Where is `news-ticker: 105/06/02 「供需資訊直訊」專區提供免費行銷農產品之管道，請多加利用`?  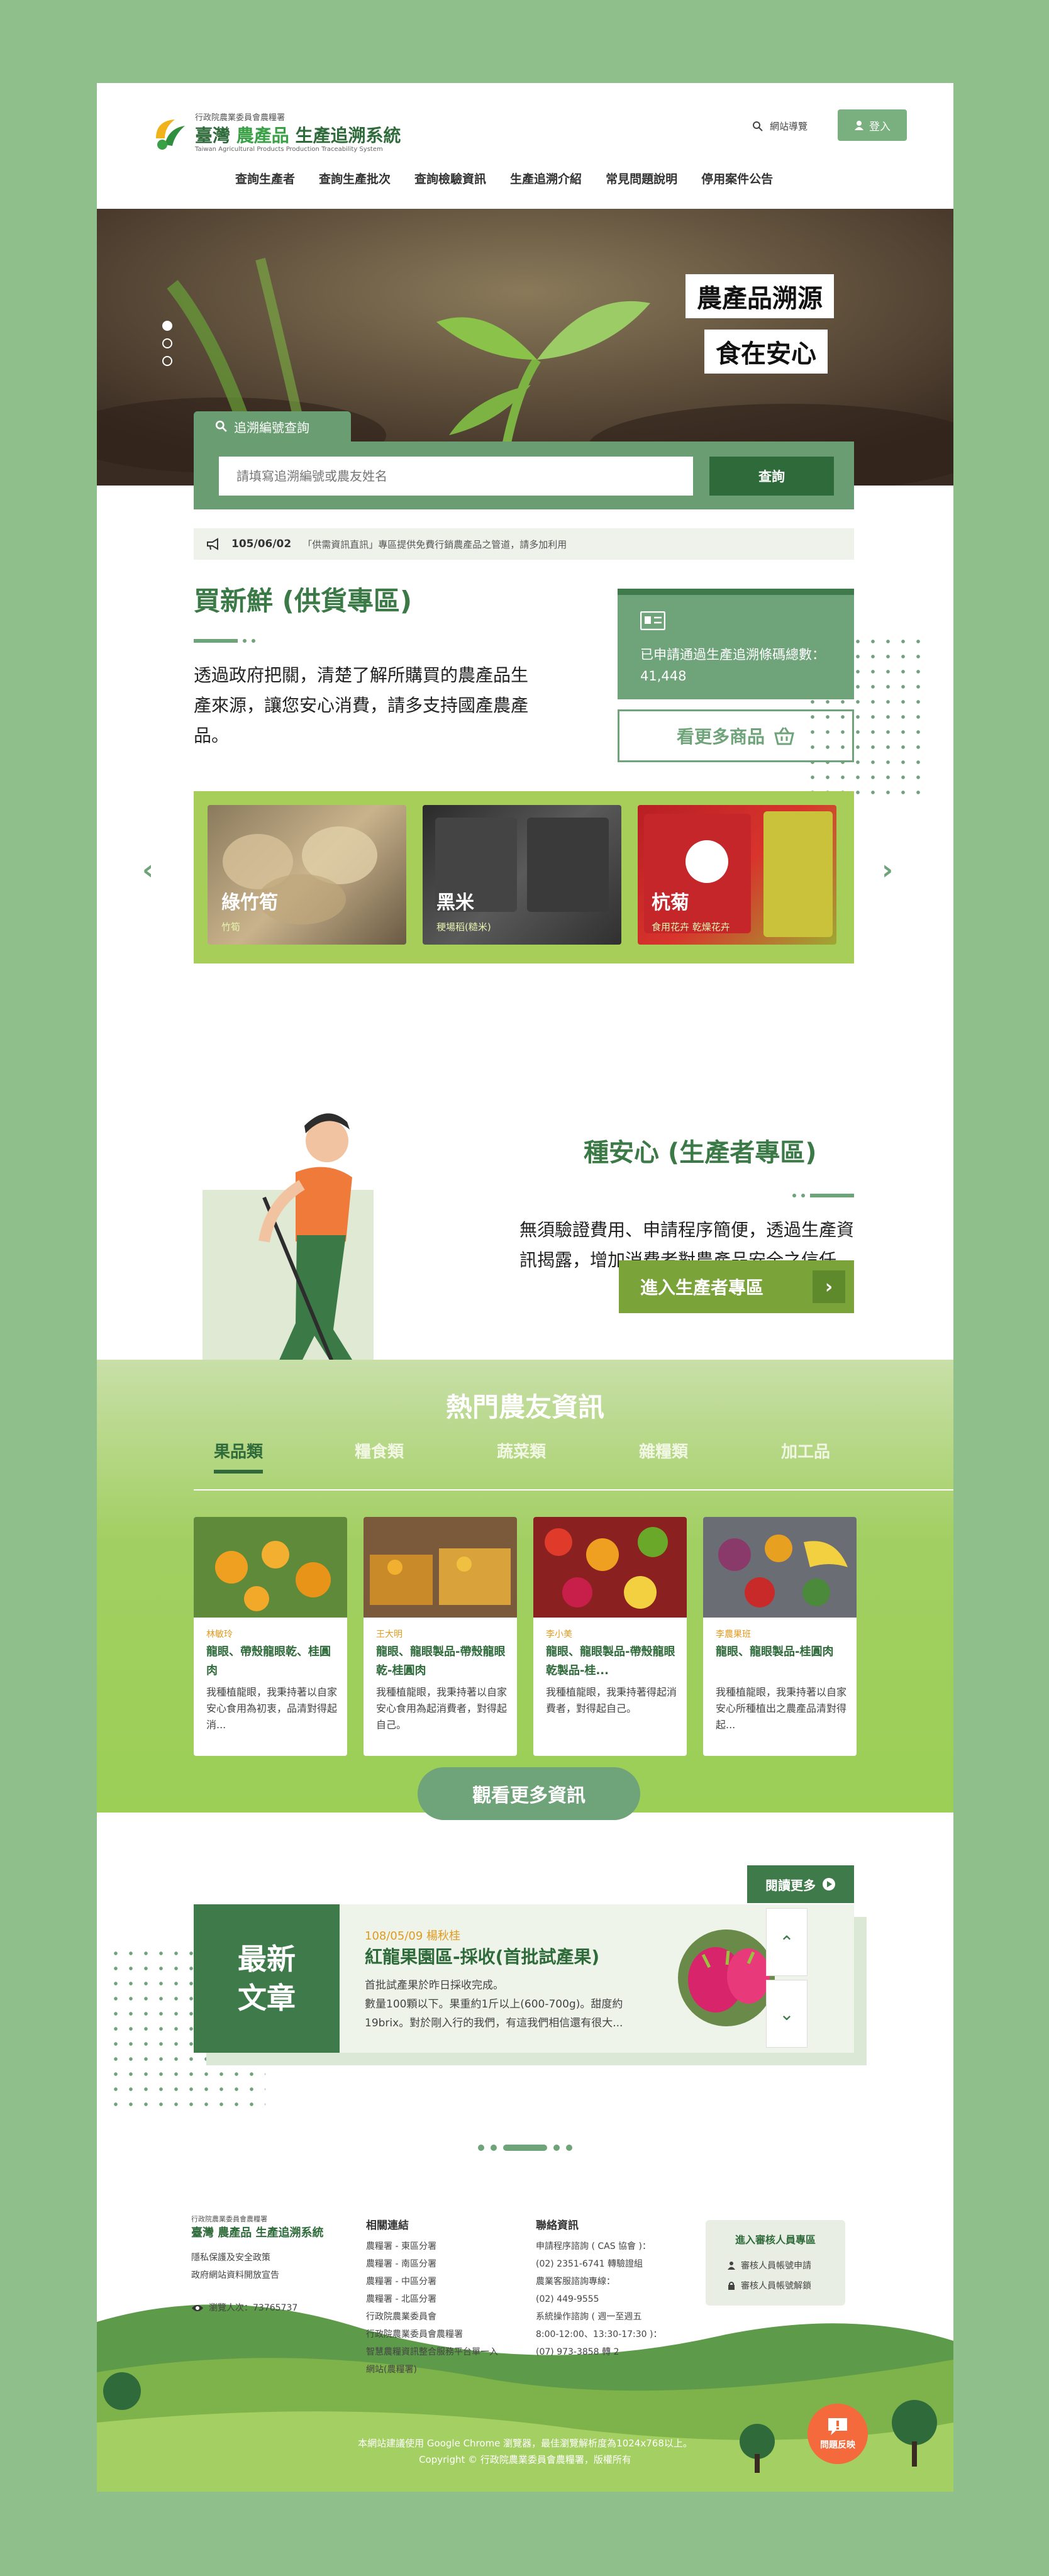
news-ticker: 105/06/02 「供需資訊直訊」專區提供免費行銷農產品之管道，請多加利用 is located at coordinates (524, 544).